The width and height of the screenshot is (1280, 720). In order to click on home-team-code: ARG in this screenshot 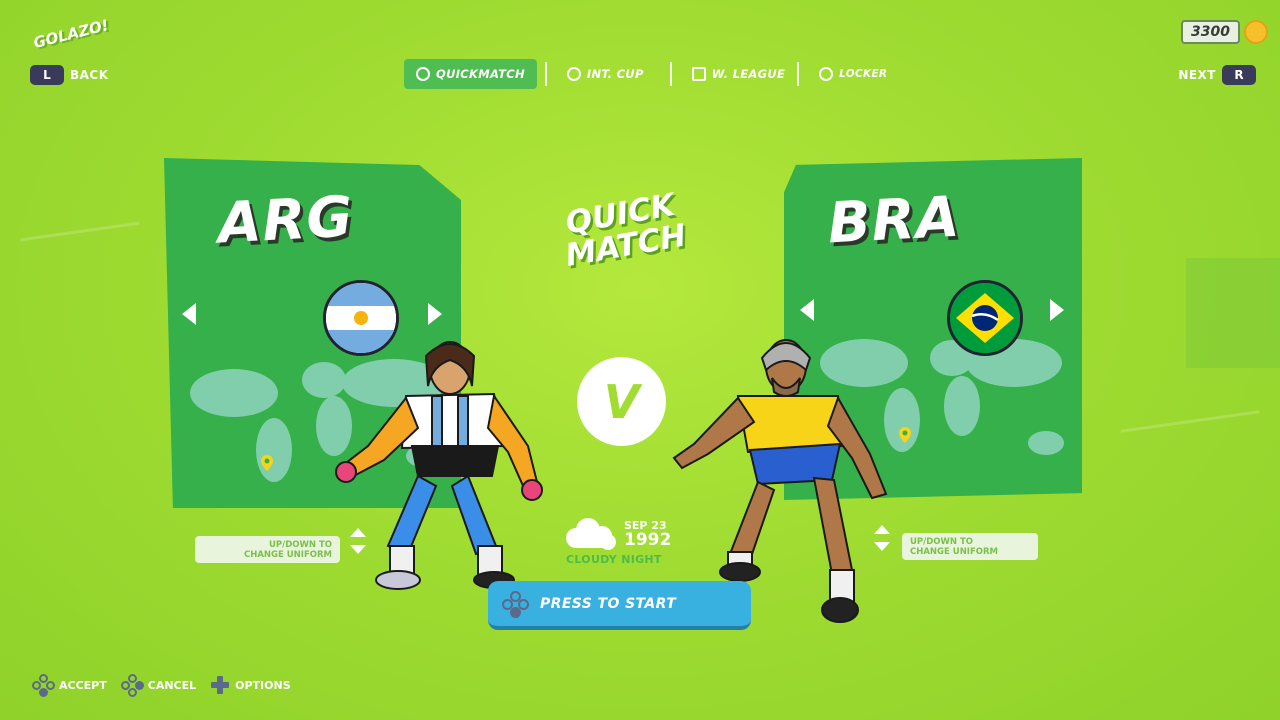, I will do `click(286, 220)`.